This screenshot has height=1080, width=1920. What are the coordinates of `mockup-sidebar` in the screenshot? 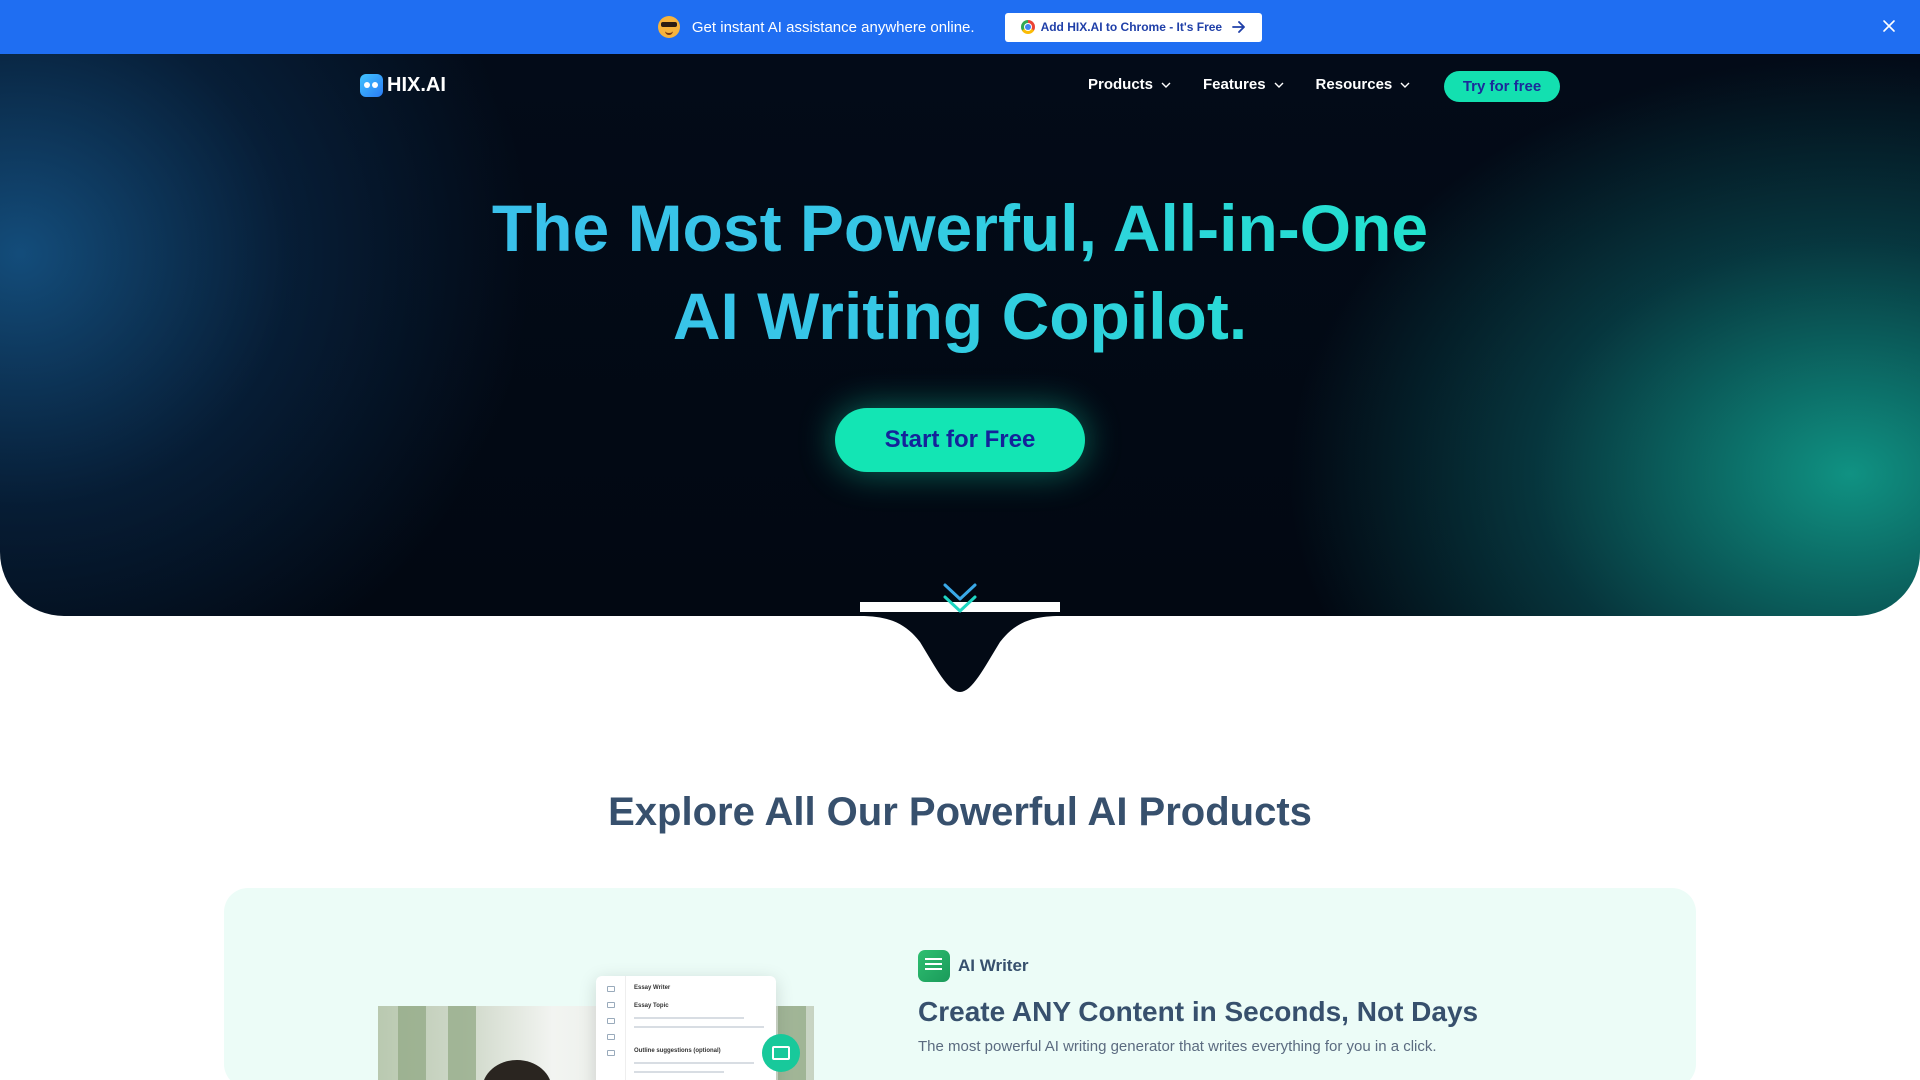 It's located at (611, 1028).